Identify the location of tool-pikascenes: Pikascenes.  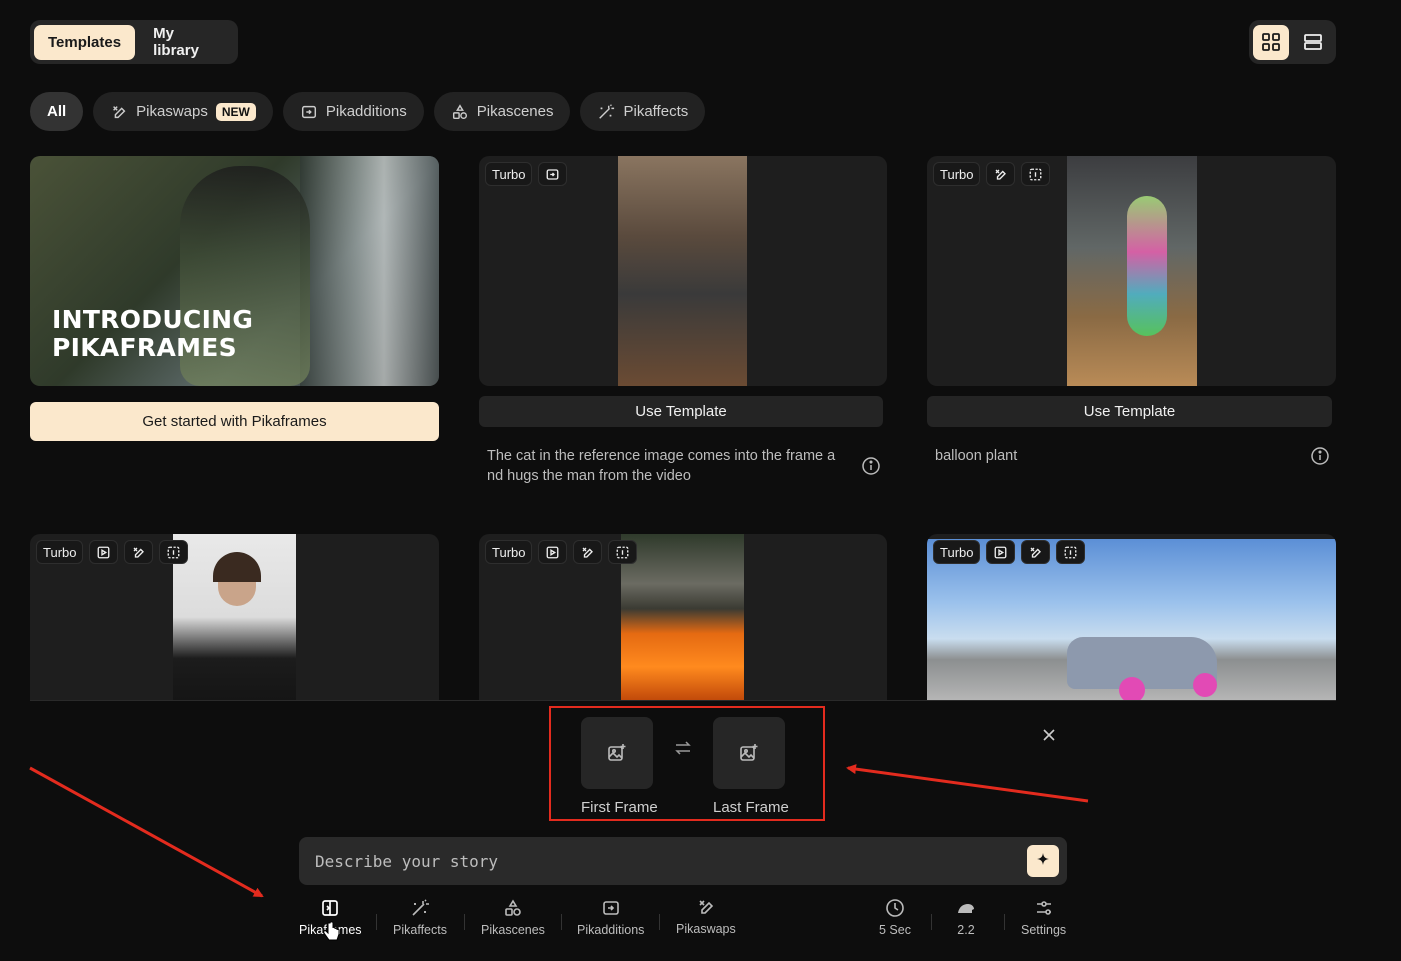
(513, 917).